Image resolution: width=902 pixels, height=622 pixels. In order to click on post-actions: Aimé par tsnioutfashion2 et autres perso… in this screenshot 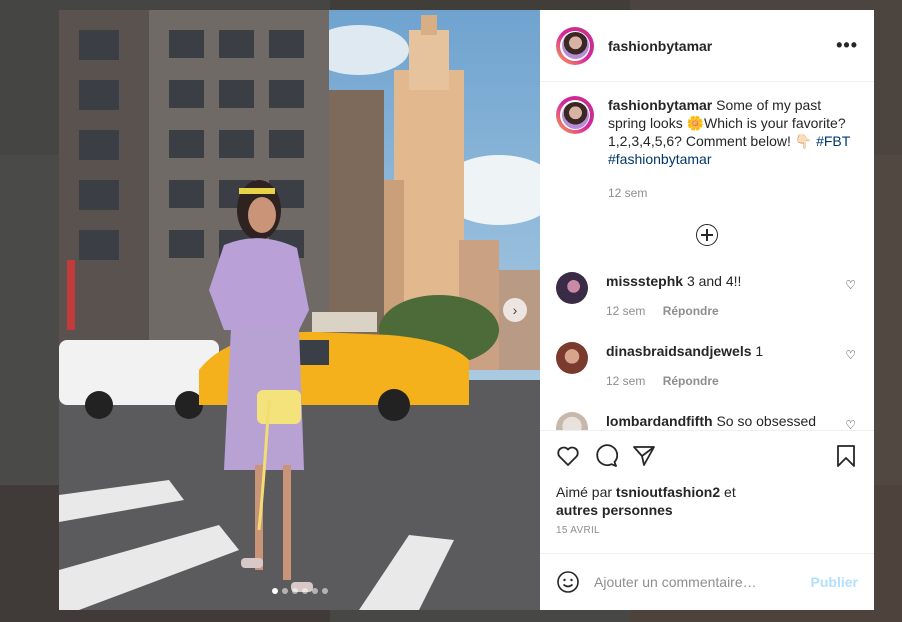, I will do `click(707, 491)`.